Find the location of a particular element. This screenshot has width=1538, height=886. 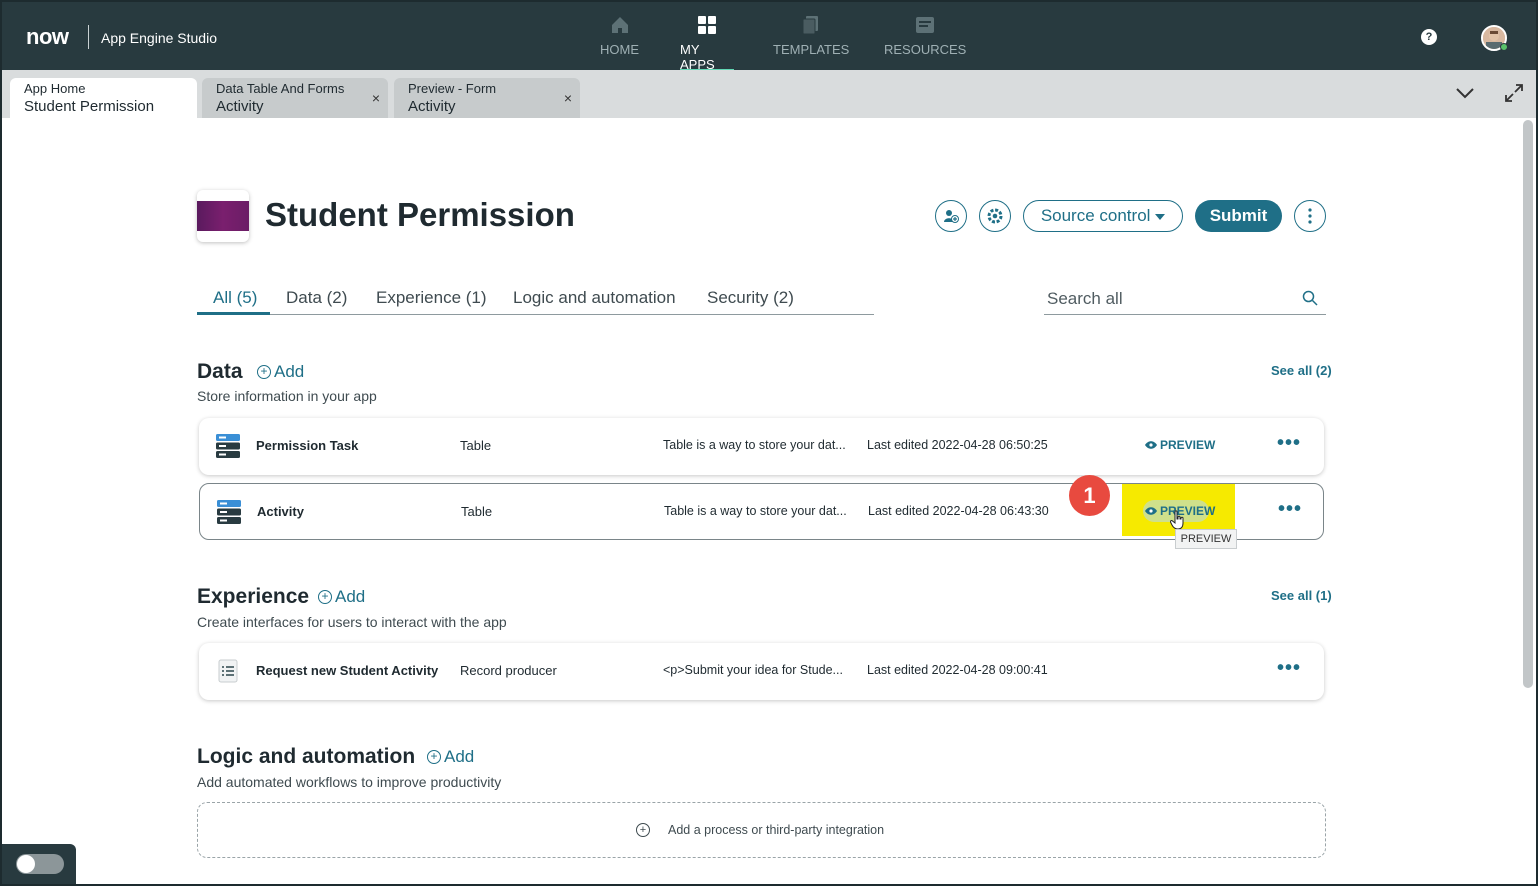

gear-icon is located at coordinates (995, 216).